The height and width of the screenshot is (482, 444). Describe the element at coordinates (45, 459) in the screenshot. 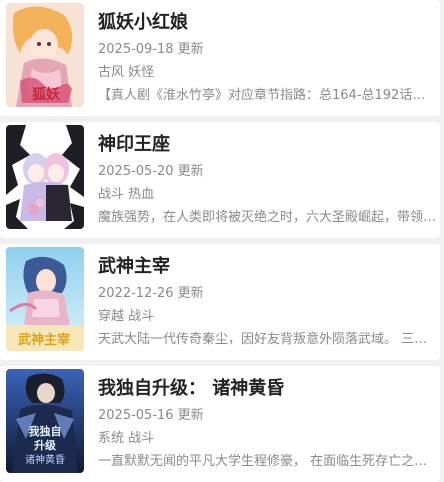

I see `svg-text: 诸神黄昏` at that location.